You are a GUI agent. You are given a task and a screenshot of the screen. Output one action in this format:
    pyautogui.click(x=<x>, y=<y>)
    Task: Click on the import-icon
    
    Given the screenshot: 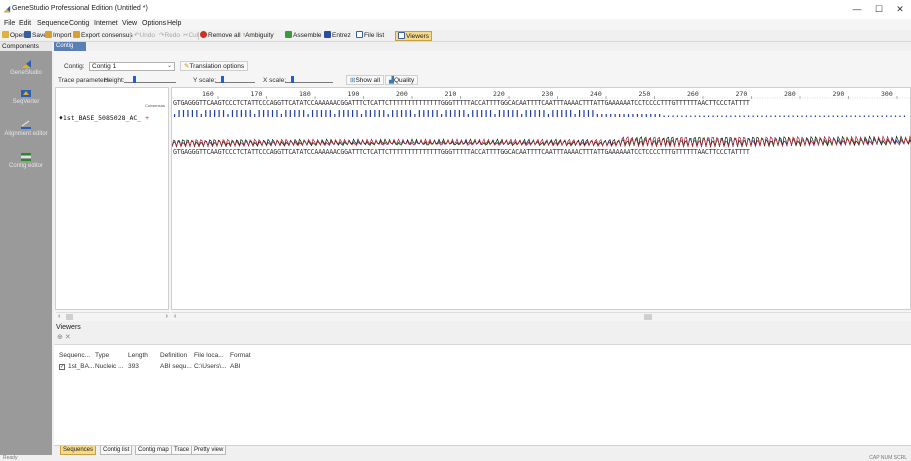 What is the action you would take?
    pyautogui.click(x=48, y=34)
    